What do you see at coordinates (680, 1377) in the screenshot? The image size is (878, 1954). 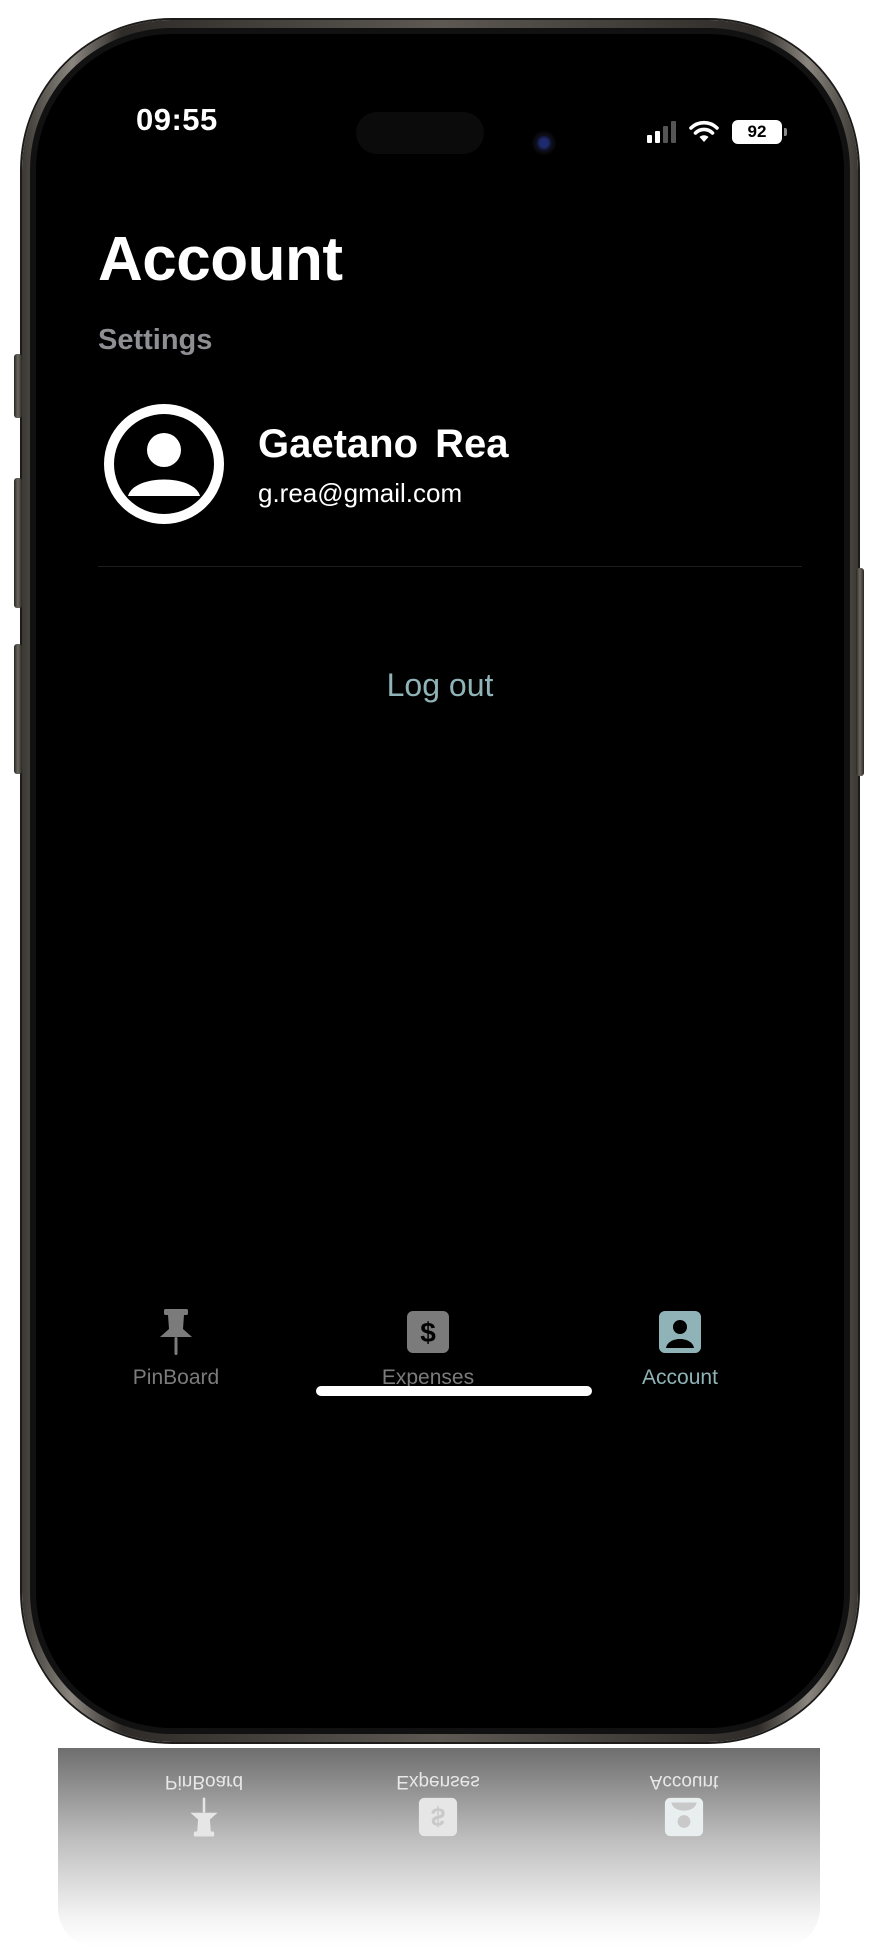 I see `tab-label: Account` at bounding box center [680, 1377].